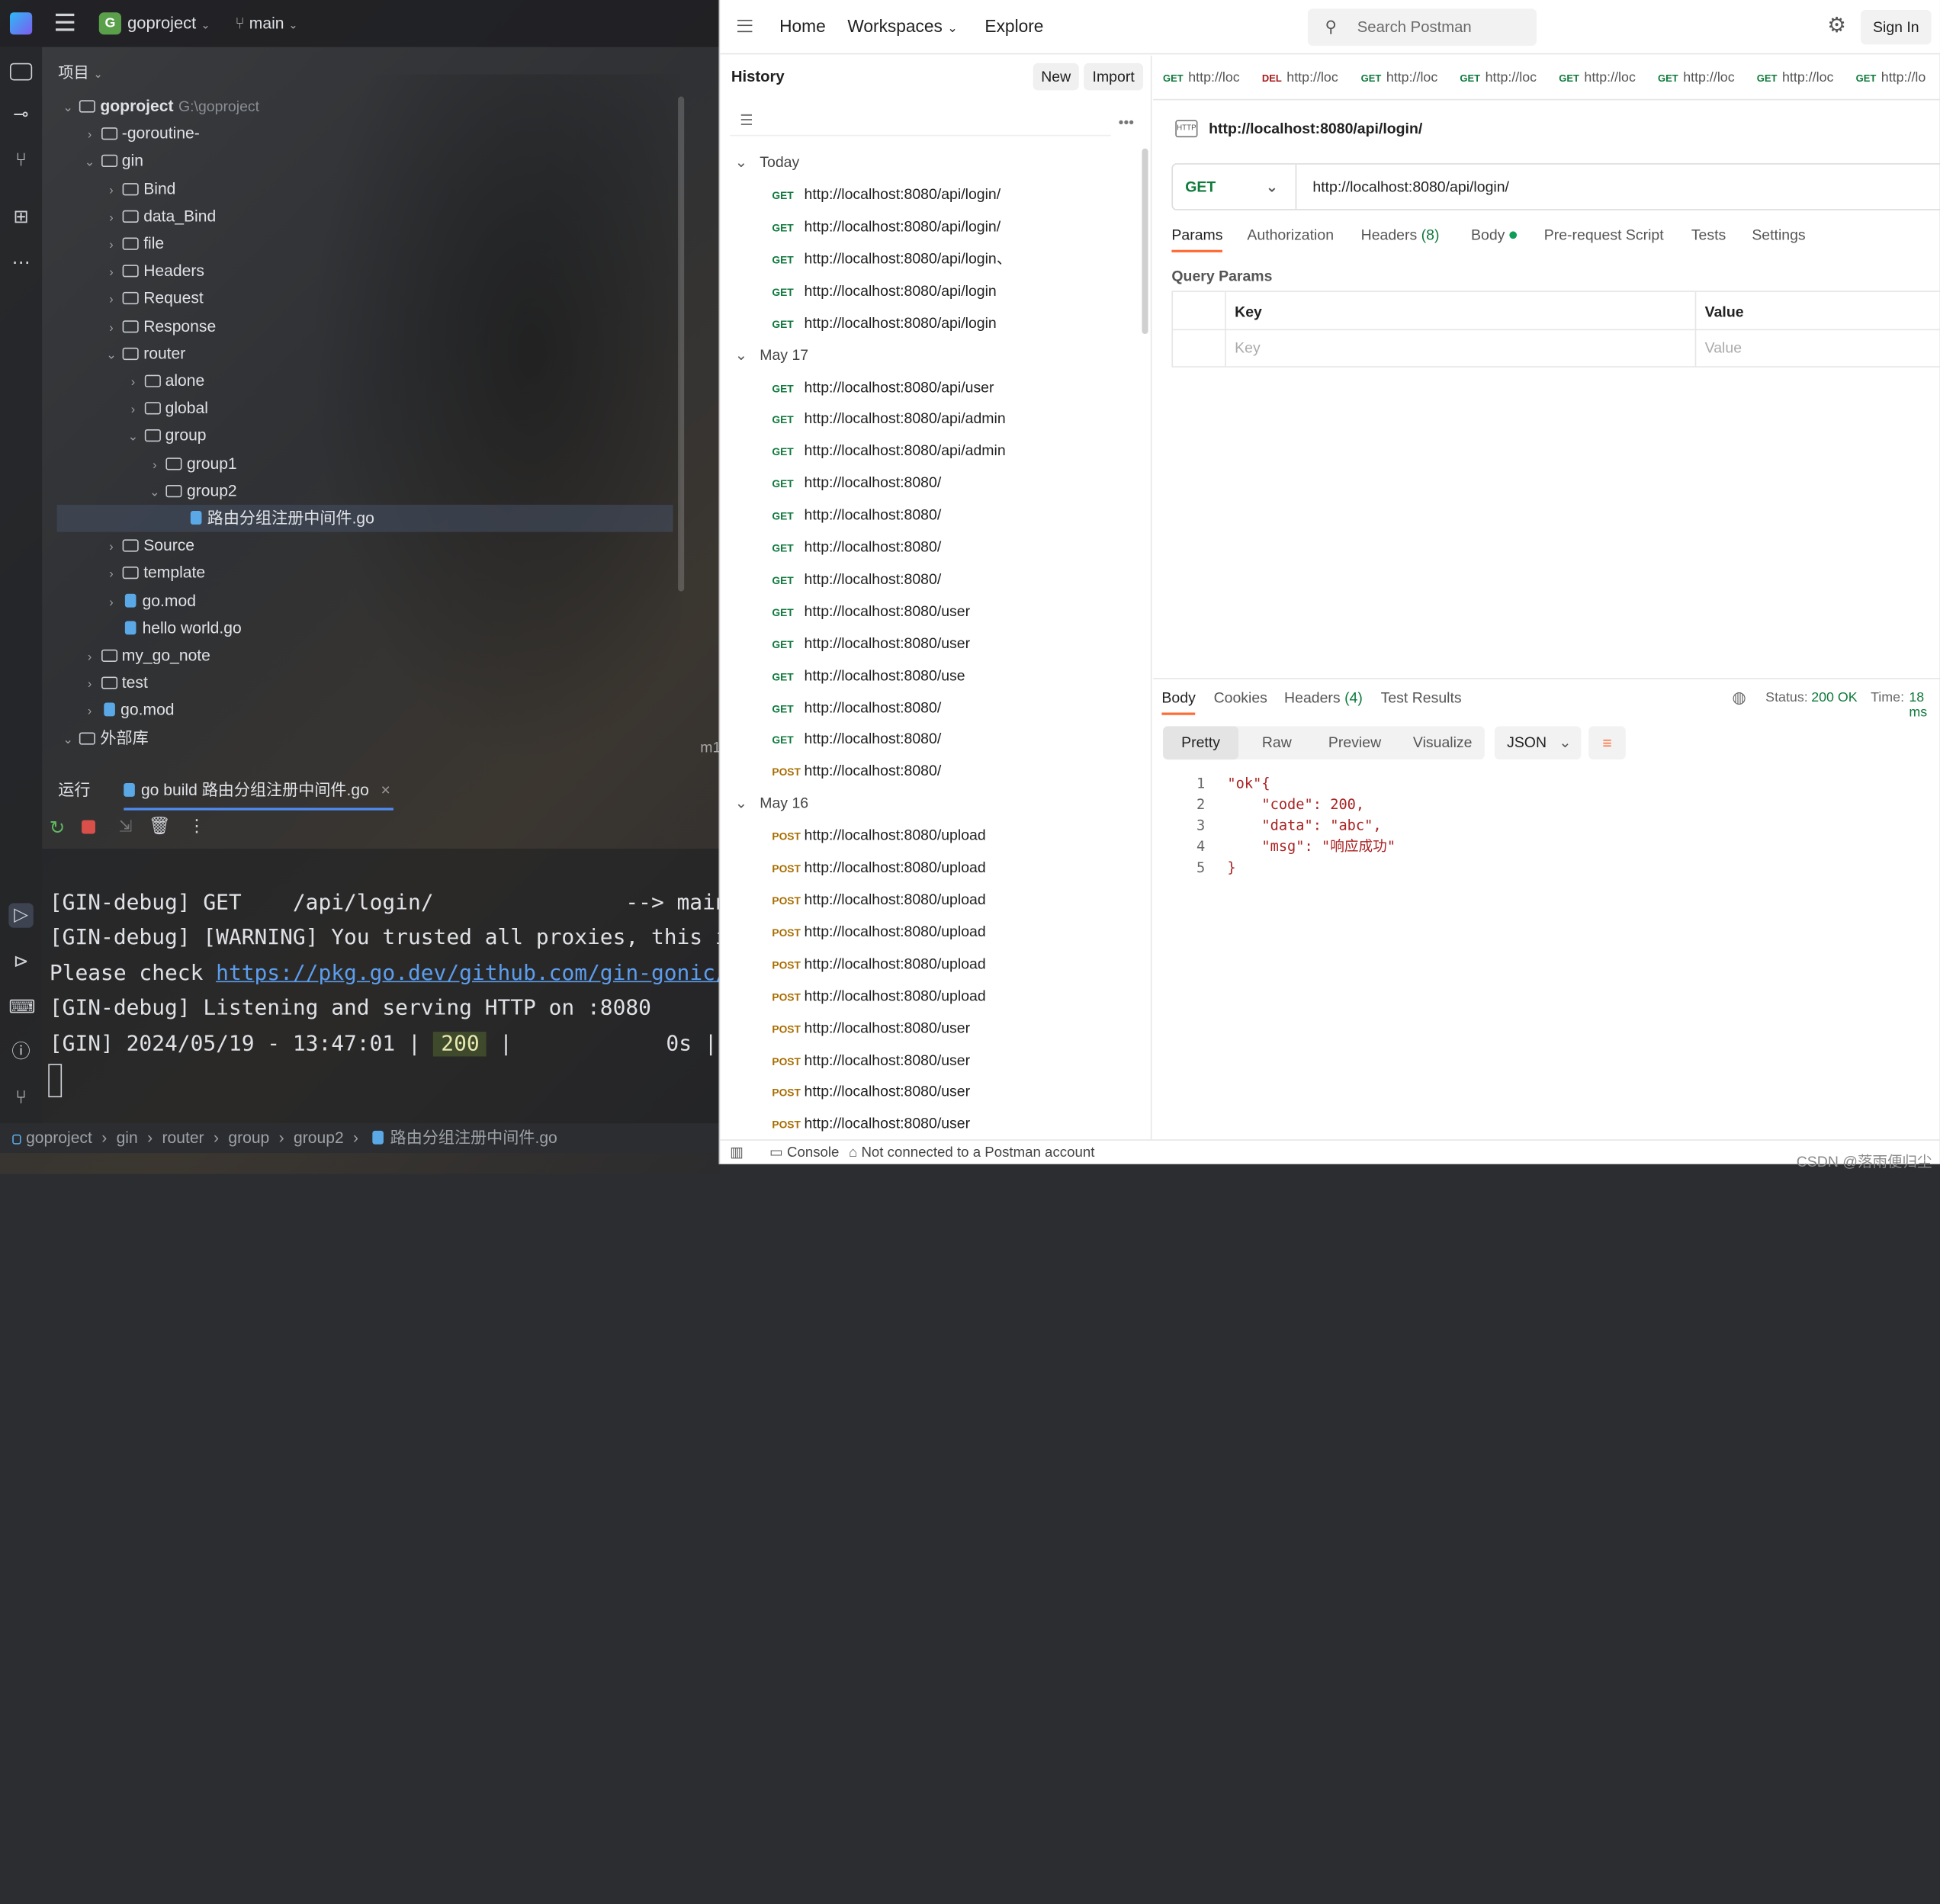 This screenshot has width=1940, height=1904. What do you see at coordinates (1422, 27) in the screenshot?
I see `search-input: ⚲ Search Postman` at bounding box center [1422, 27].